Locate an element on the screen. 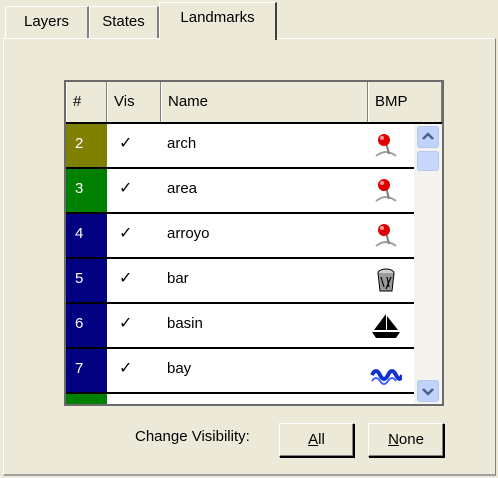  chevron-up-icon is located at coordinates (428, 136).